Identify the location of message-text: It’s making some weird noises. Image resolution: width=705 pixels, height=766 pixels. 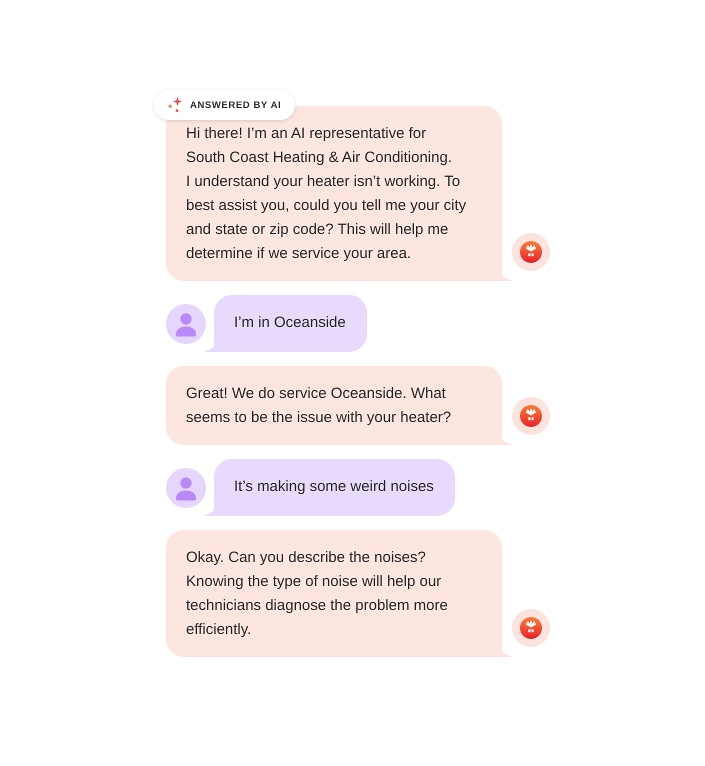
(334, 487).